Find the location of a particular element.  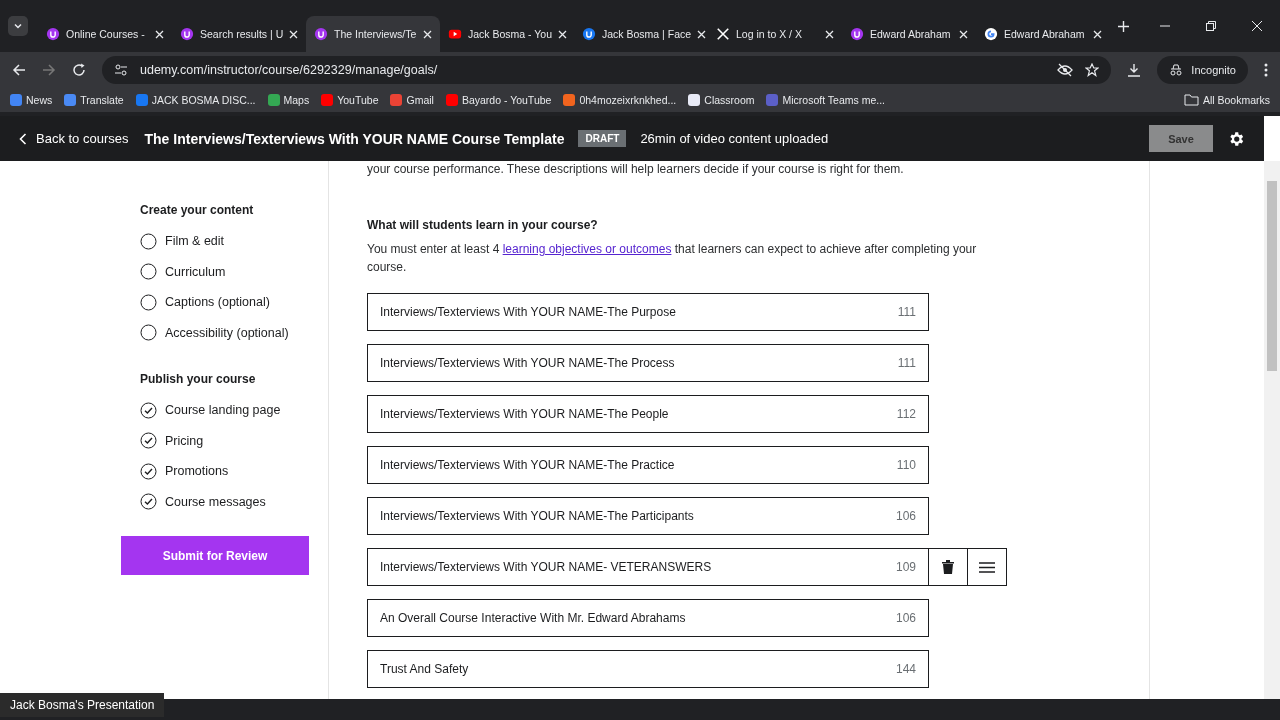

learning-objectives-link: learning objectives or outcomes is located at coordinates (587, 249).